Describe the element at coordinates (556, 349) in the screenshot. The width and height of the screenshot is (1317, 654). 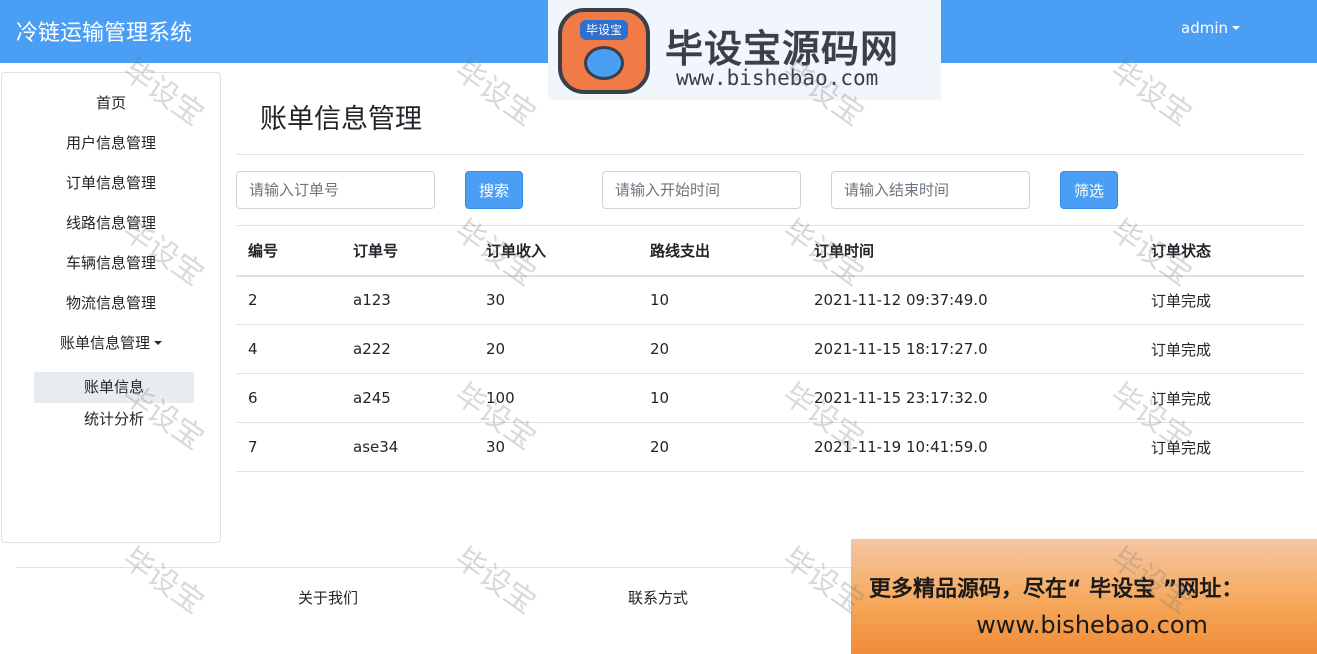
I see `cell-income: 20` at that location.